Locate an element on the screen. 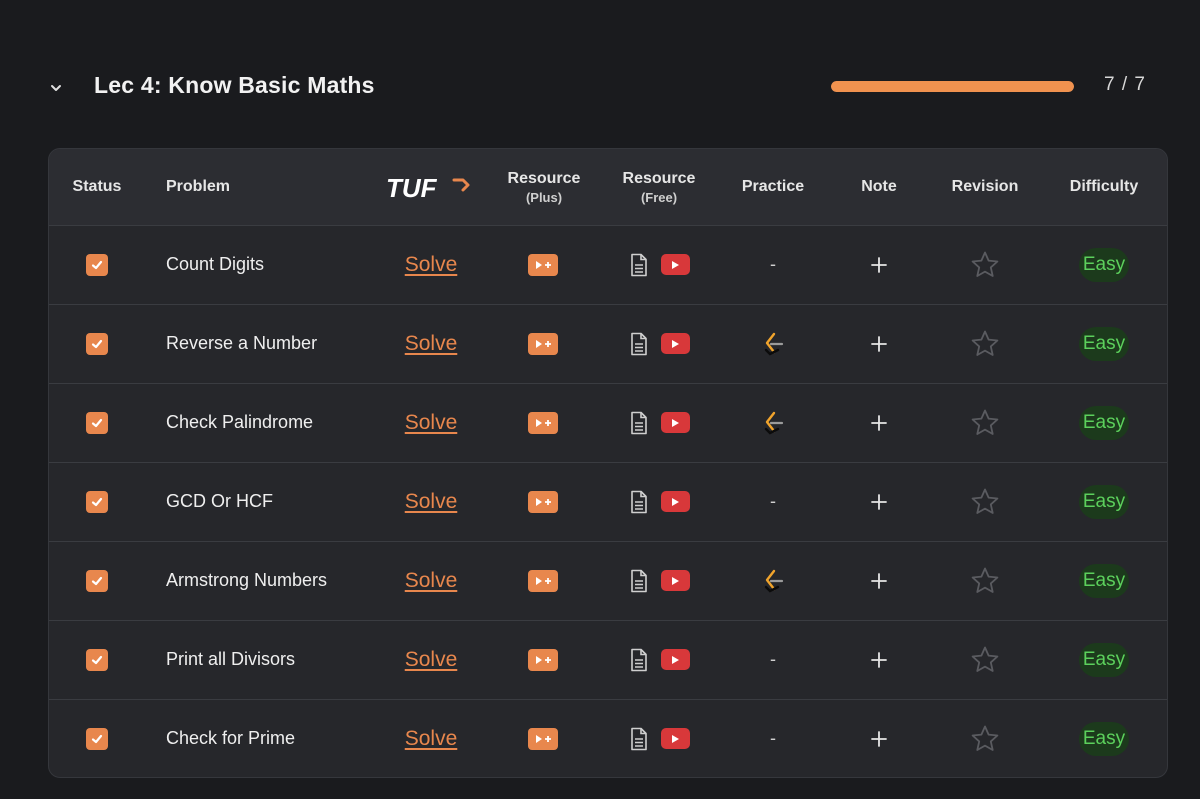 The height and width of the screenshot is (799, 1200). progress-count: 7 / 7 is located at coordinates (1125, 84).